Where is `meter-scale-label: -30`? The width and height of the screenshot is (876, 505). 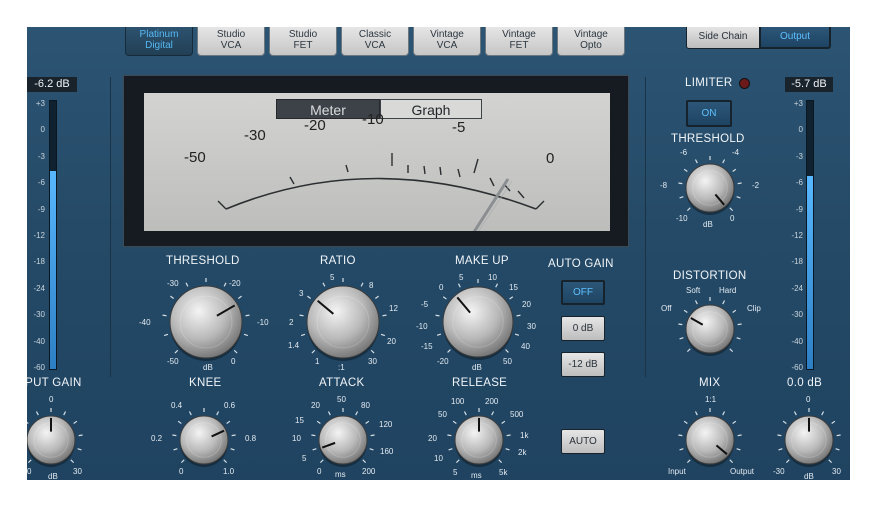
meter-scale-label: -30 is located at coordinates (255, 135).